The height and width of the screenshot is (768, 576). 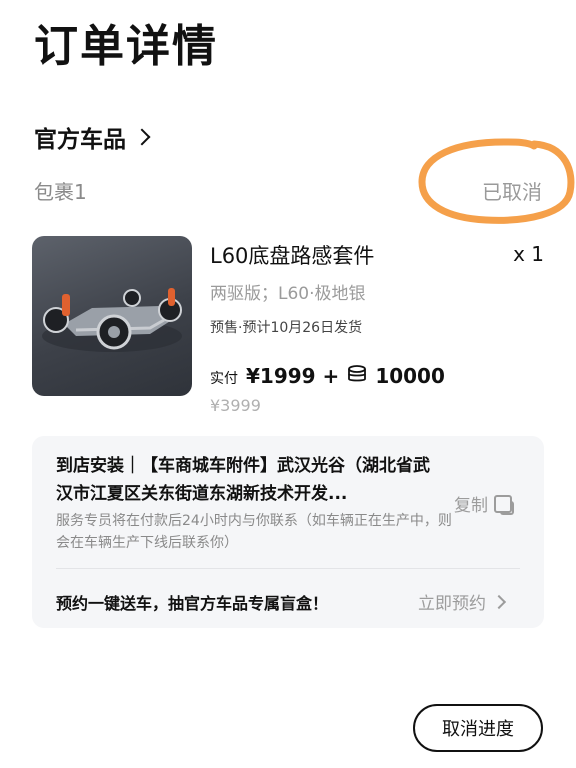 What do you see at coordinates (293, 376) in the screenshot?
I see `paid-amount: ¥1999 +` at bounding box center [293, 376].